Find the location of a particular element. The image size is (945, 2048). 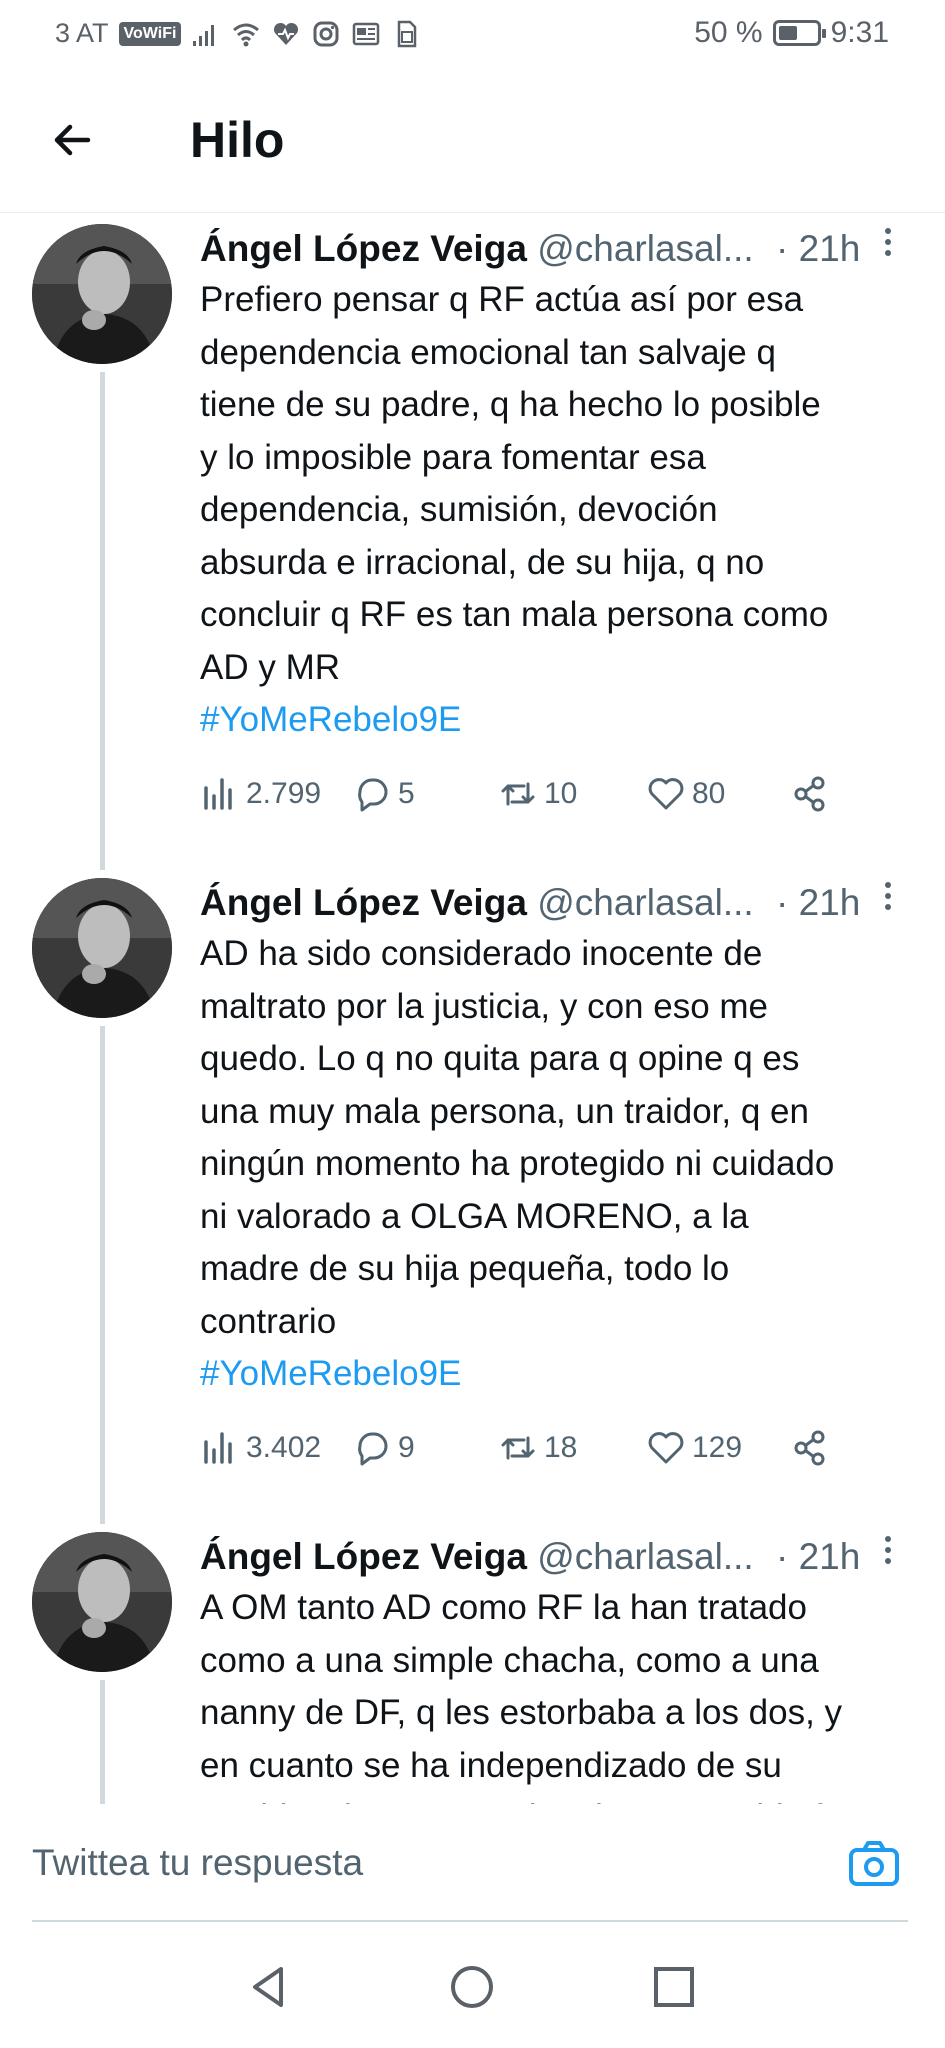

wifi-icon is located at coordinates (246, 34).